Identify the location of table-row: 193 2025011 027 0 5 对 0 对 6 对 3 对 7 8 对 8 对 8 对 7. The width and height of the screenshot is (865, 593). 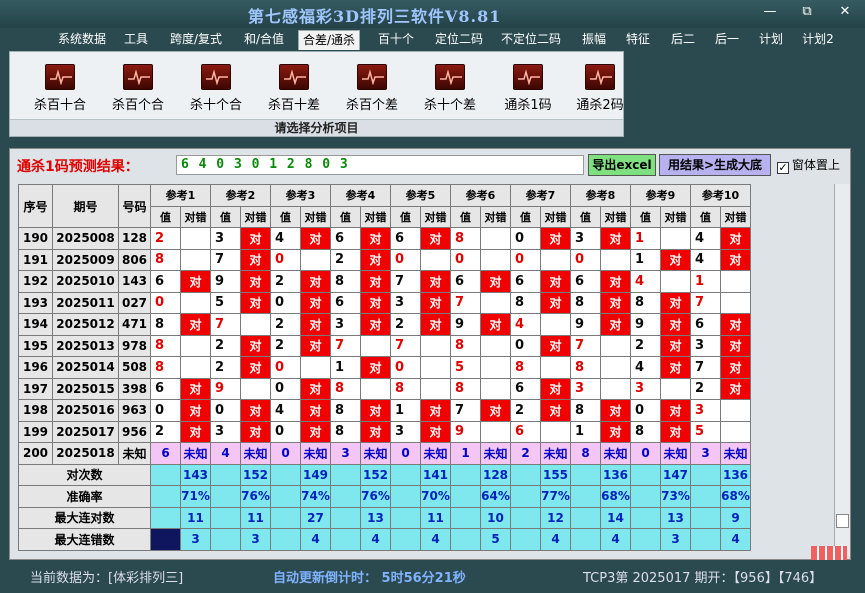
(384, 302).